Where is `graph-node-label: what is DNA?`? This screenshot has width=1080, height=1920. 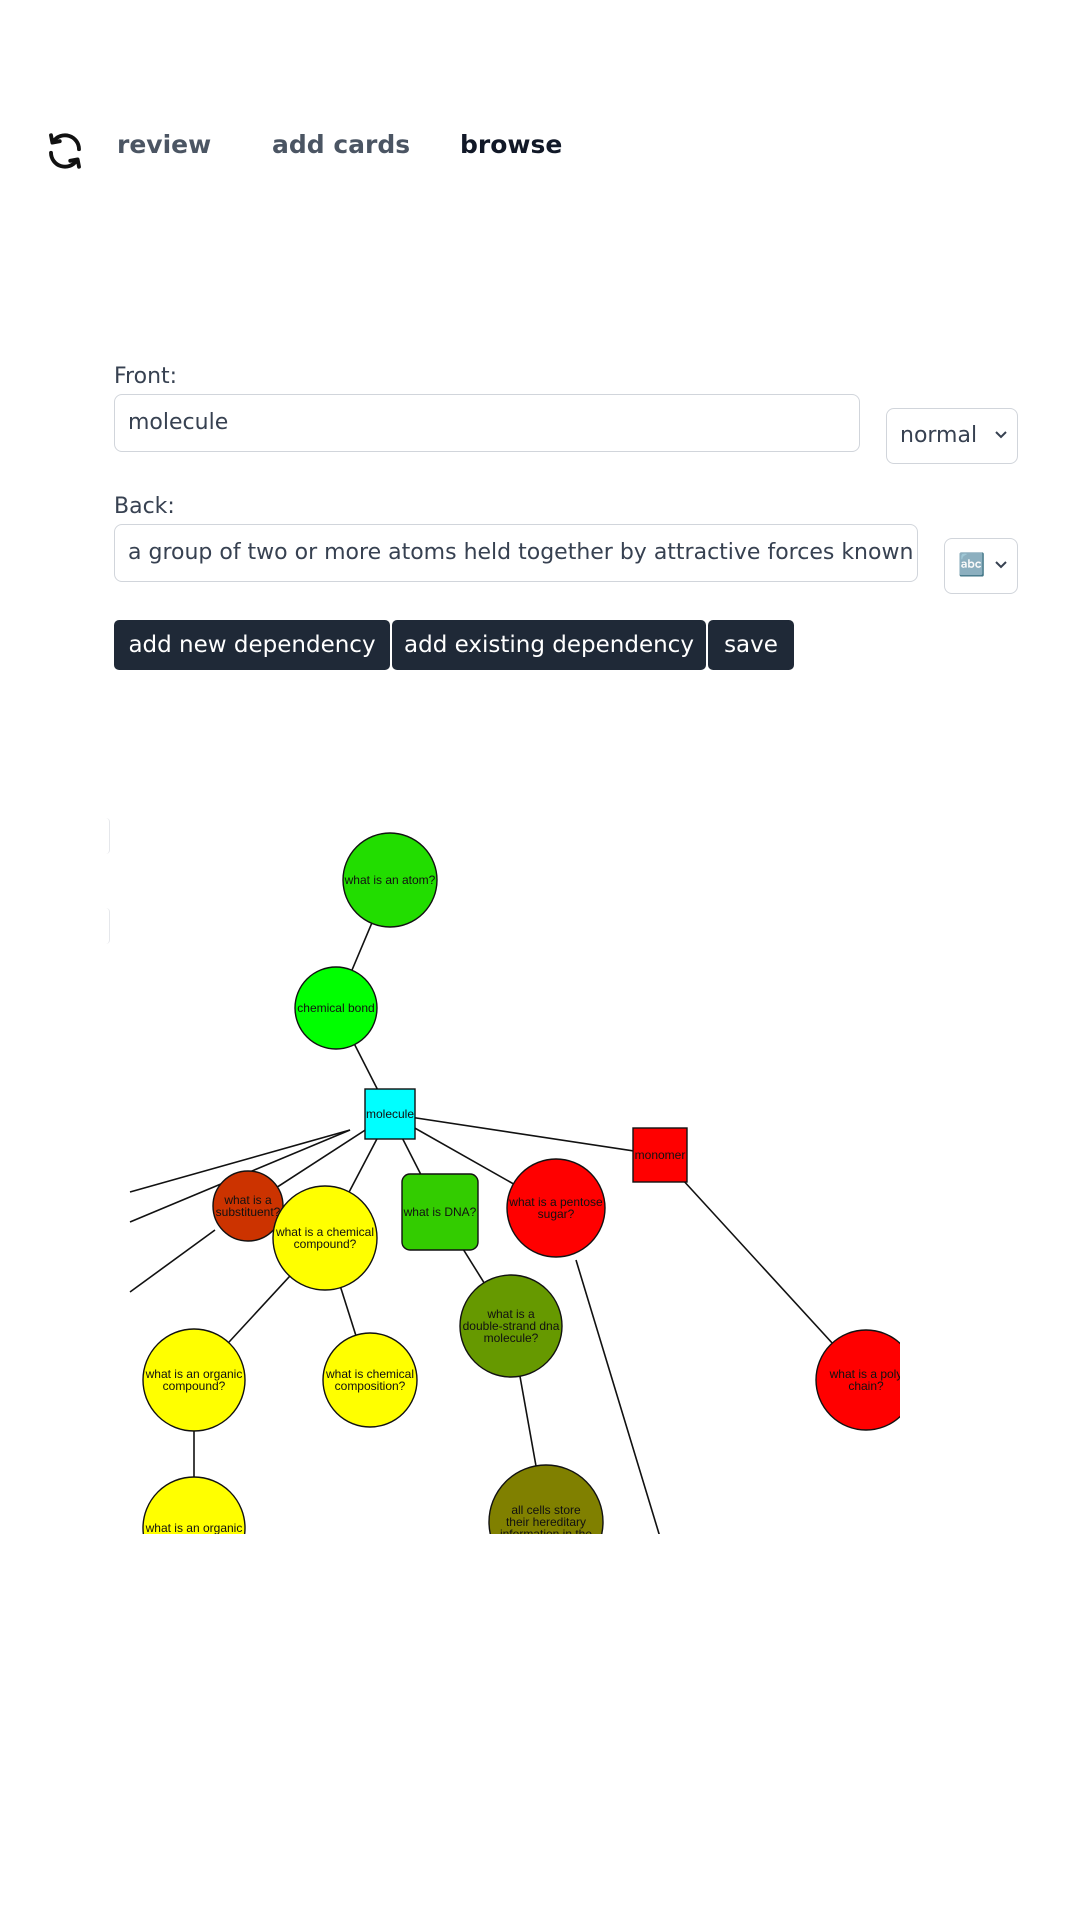 graph-node-label: what is DNA? is located at coordinates (440, 1212).